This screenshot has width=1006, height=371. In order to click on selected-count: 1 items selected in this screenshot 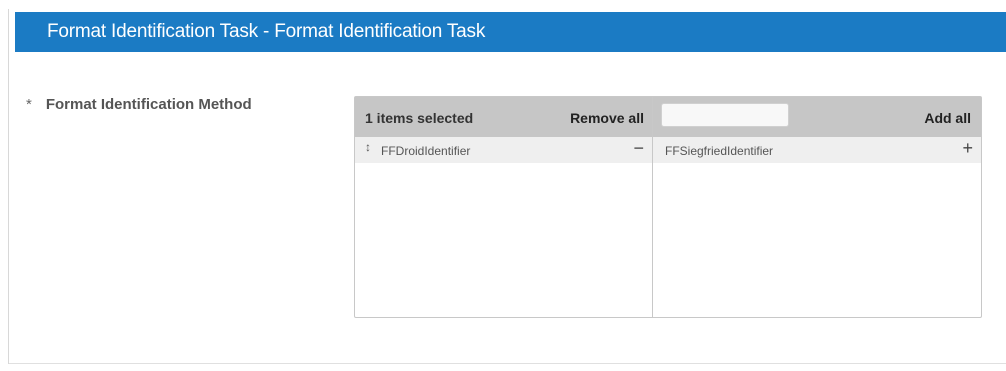, I will do `click(419, 118)`.